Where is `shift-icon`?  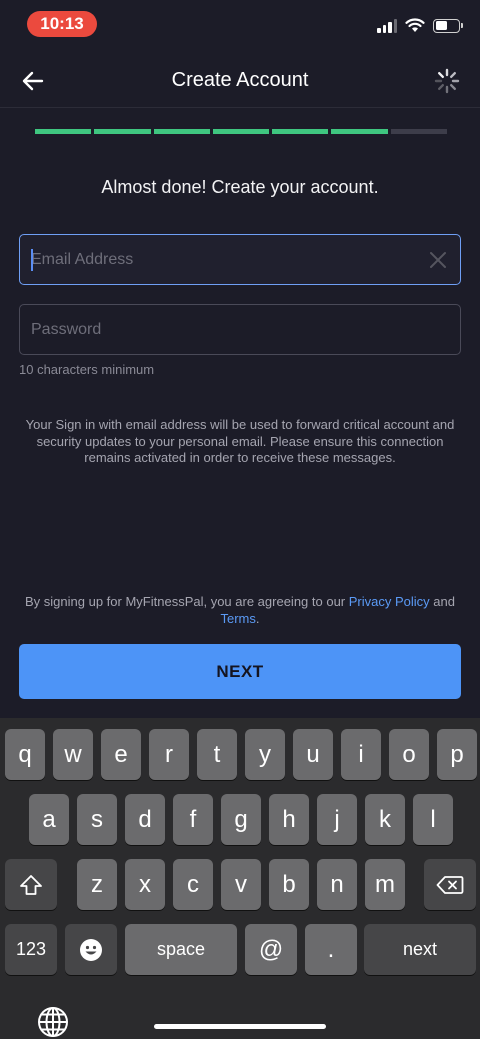 shift-icon is located at coordinates (31, 884).